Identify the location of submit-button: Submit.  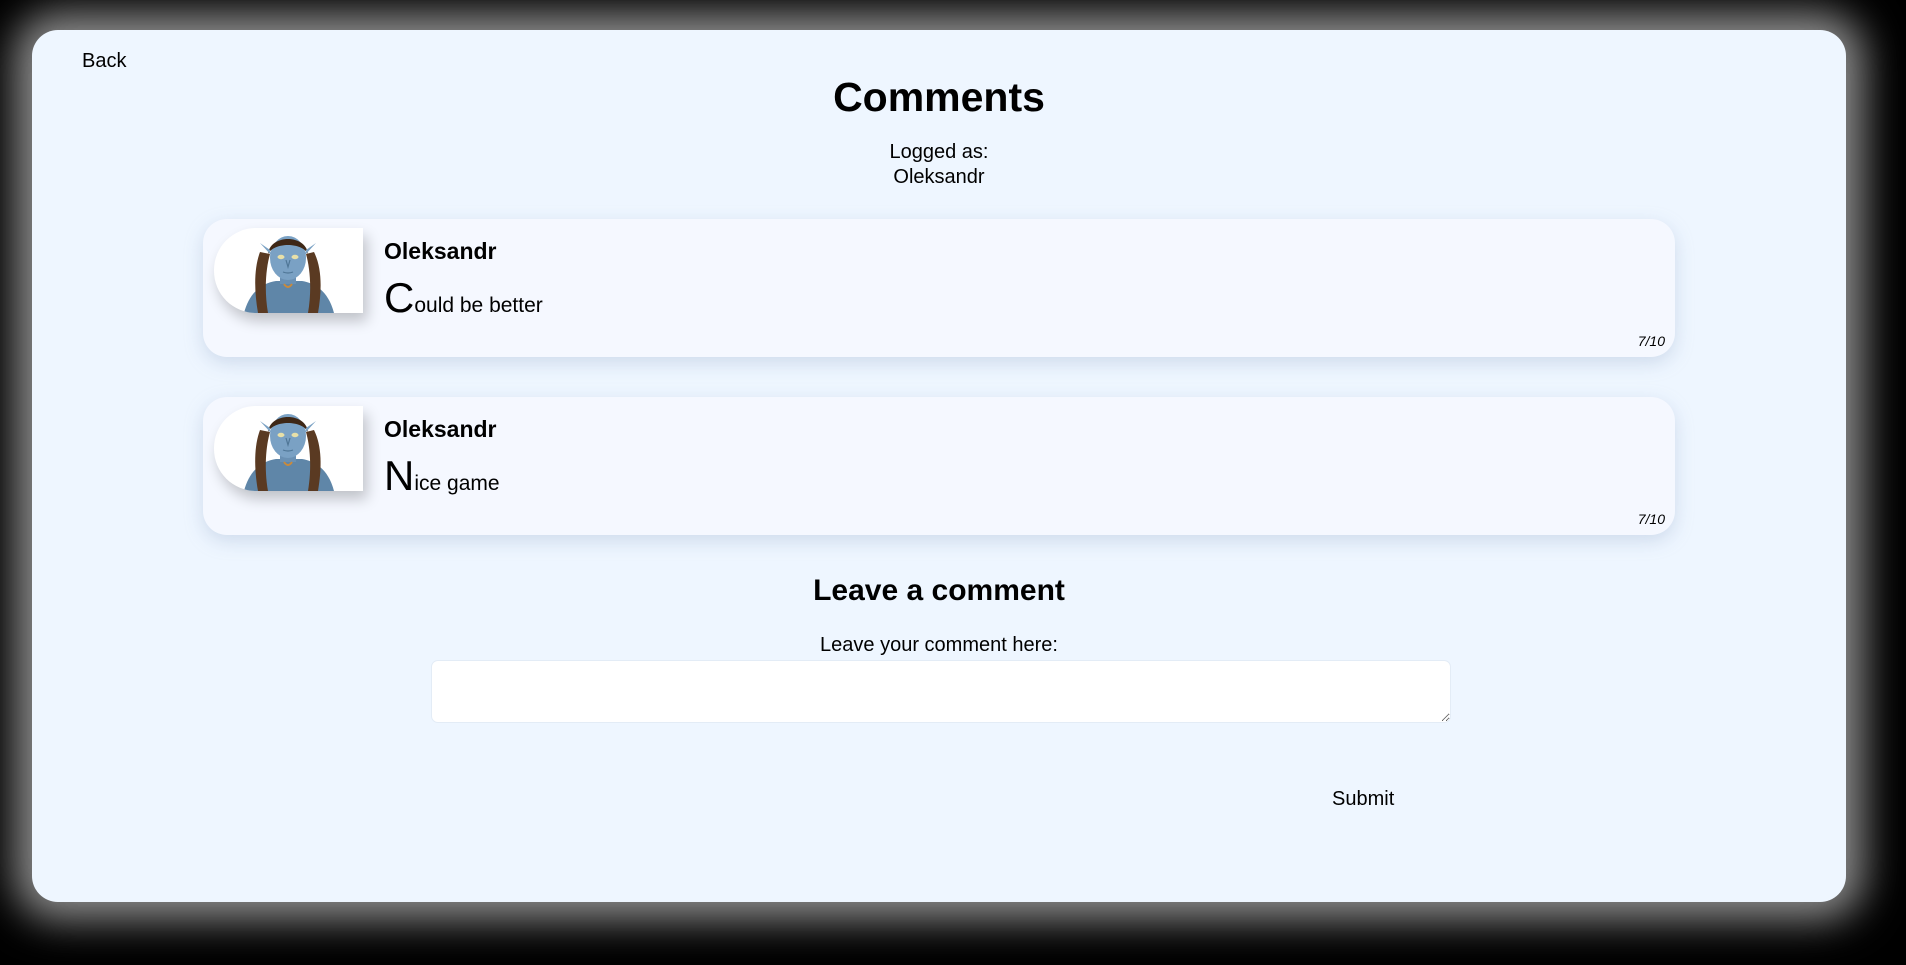
(1363, 799).